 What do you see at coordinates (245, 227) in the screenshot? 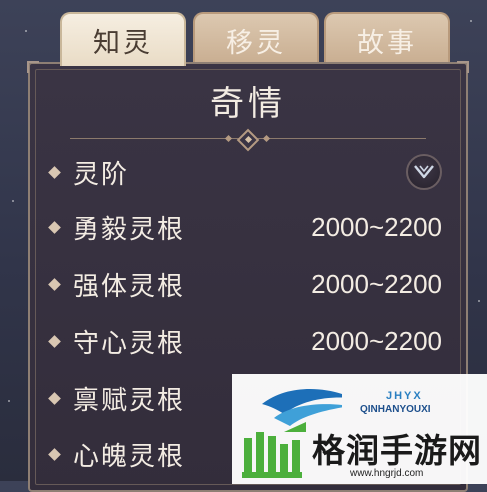
I see `row-yongyi-linggen: 勇毅灵根 2000~2200` at bounding box center [245, 227].